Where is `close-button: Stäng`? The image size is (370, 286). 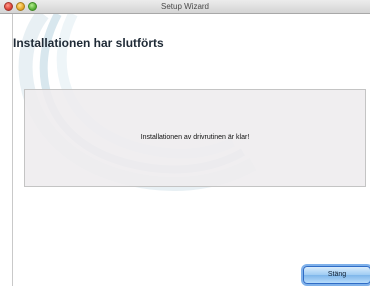 close-button: Stäng is located at coordinates (336, 275).